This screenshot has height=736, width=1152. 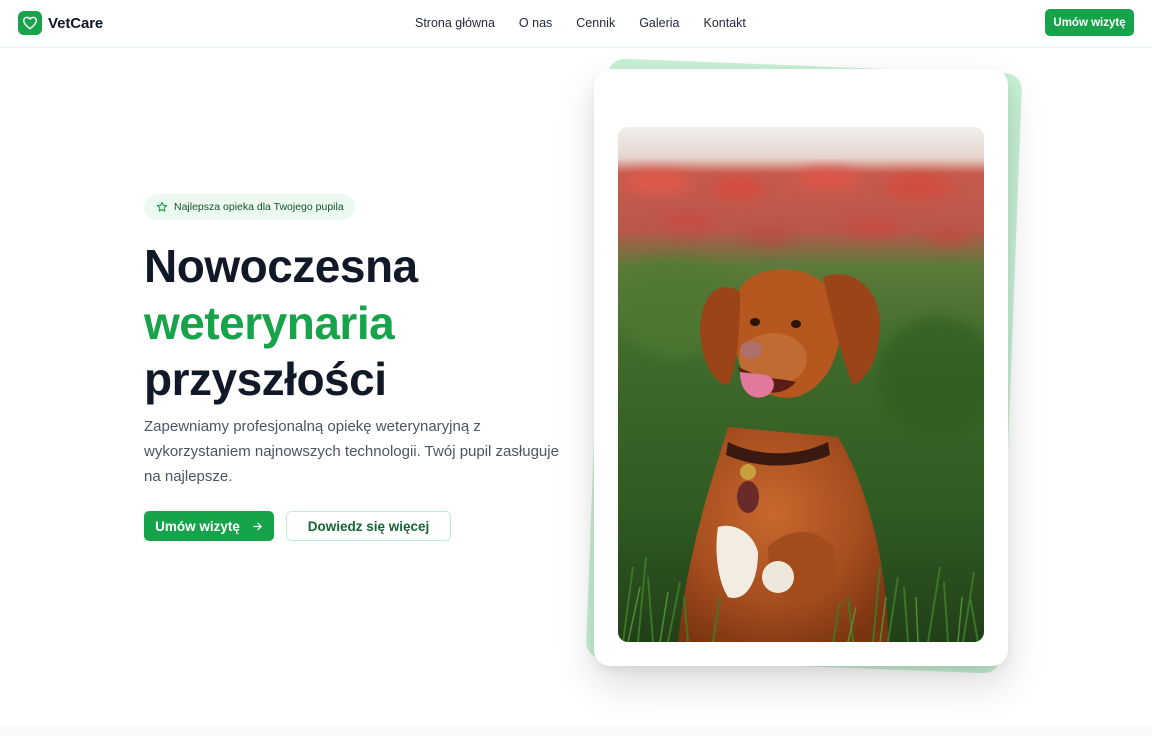 What do you see at coordinates (725, 23) in the screenshot?
I see `nav-link-contact: Kontakt` at bounding box center [725, 23].